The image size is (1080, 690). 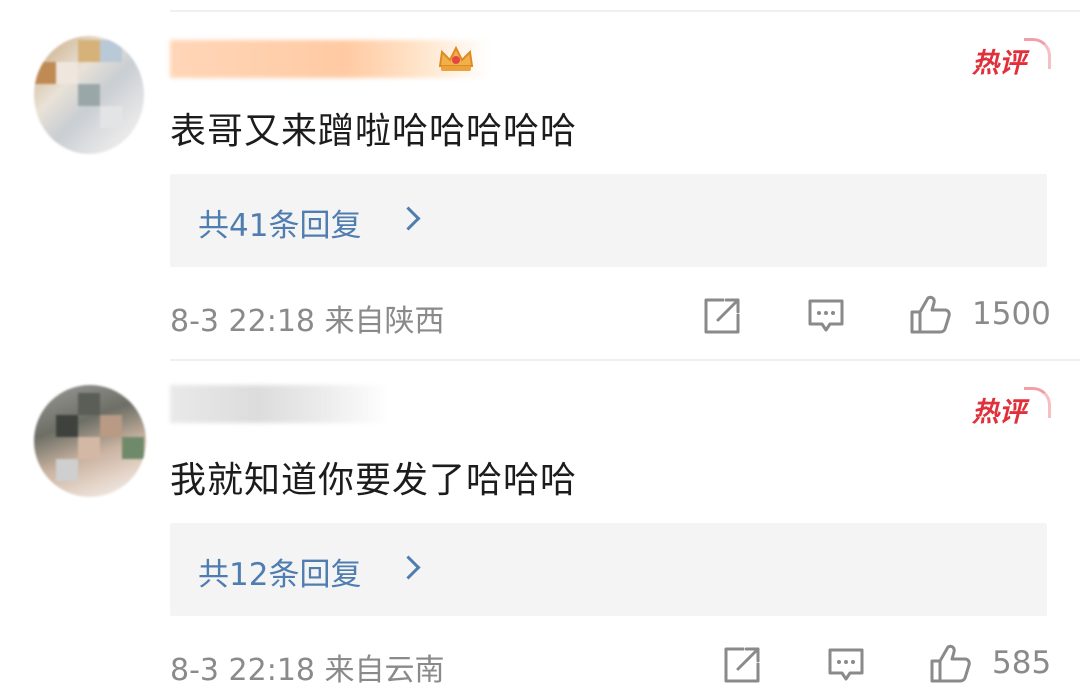 I want to click on replies-count-label: 共41条回复, so click(x=280, y=226).